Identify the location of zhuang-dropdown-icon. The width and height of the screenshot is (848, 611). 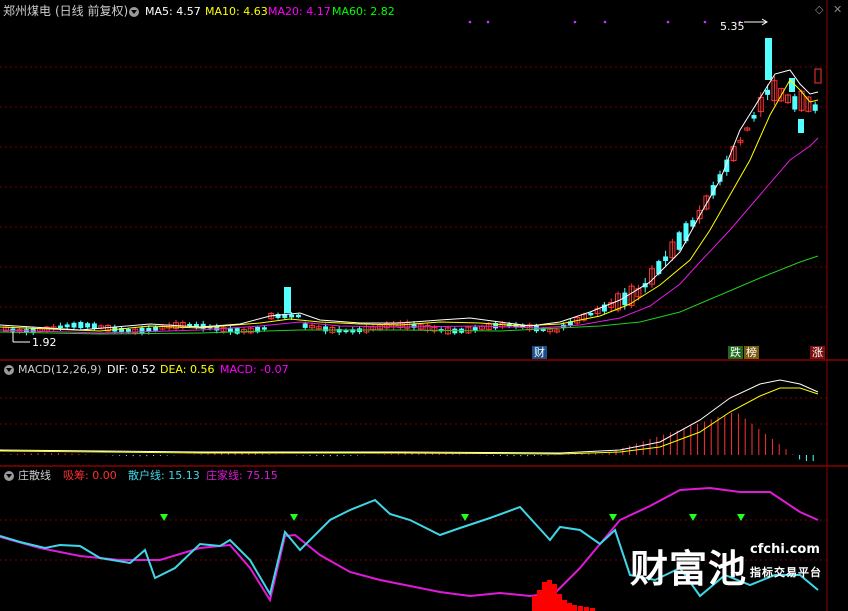
(9, 476).